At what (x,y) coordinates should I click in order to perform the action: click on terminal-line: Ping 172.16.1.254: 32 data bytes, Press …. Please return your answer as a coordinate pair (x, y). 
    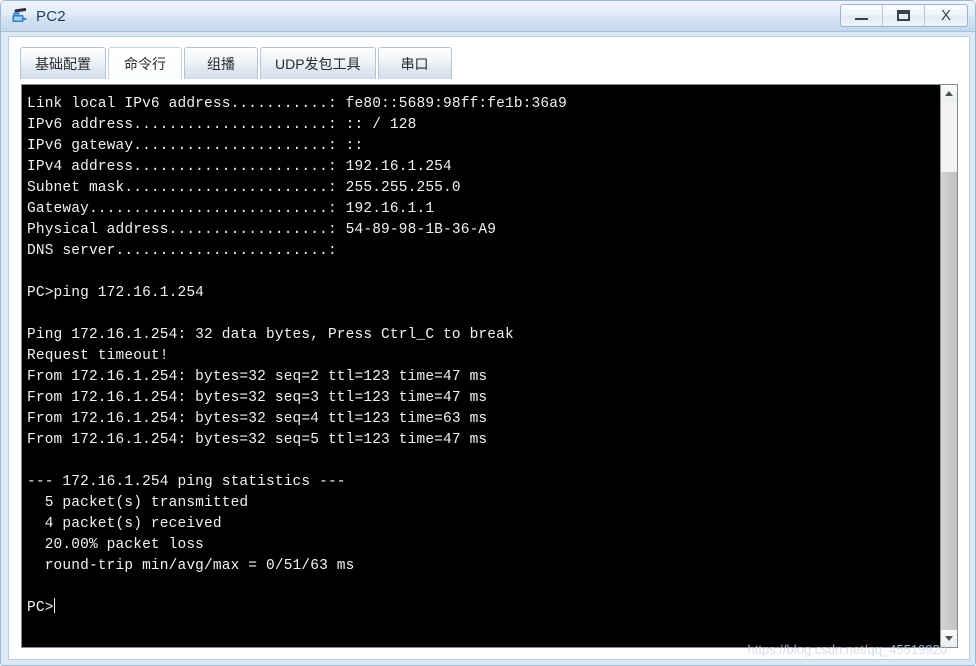
    Looking at the image, I should click on (270, 335).